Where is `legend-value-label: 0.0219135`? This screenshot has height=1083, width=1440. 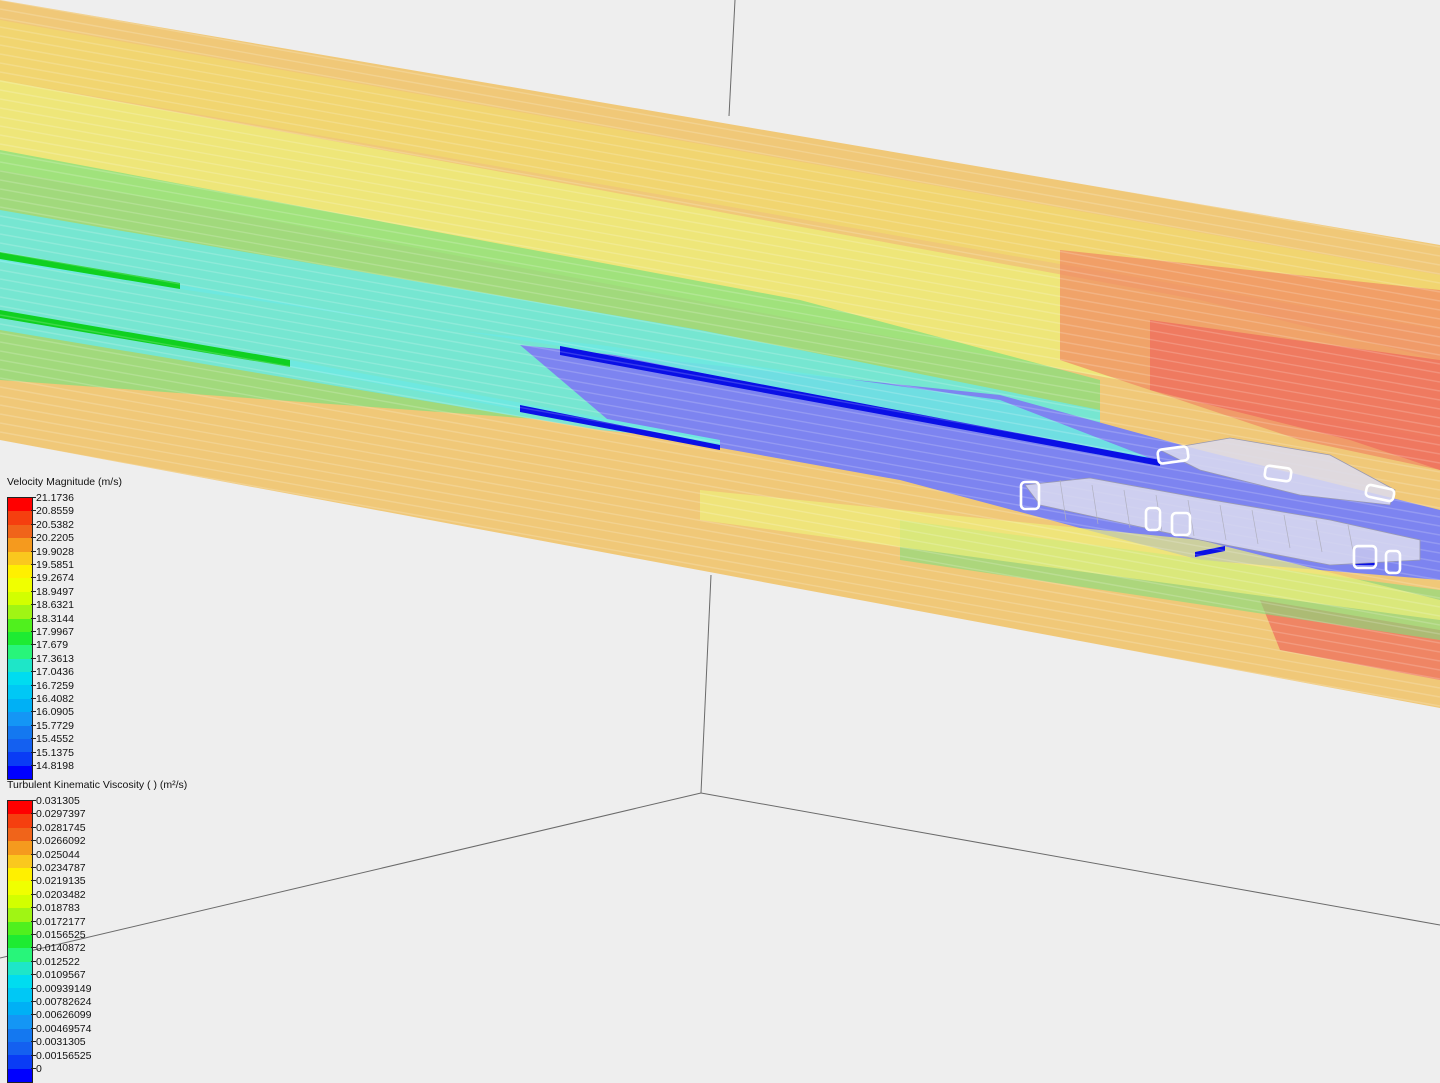 legend-value-label: 0.0219135 is located at coordinates (61, 881).